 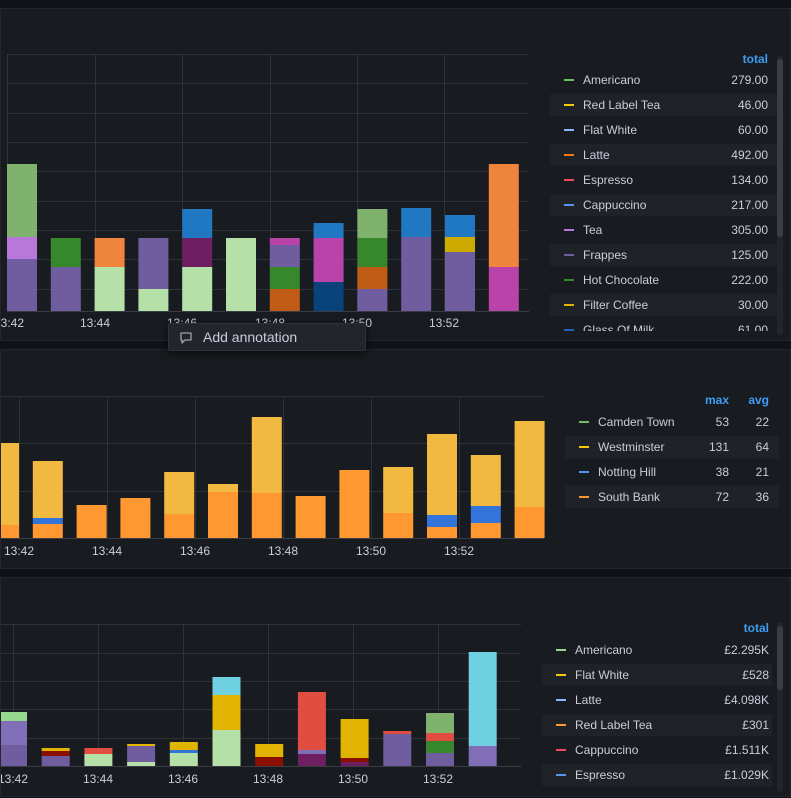 I want to click on legend-item: Espresso £1.029K, so click(x=657, y=775).